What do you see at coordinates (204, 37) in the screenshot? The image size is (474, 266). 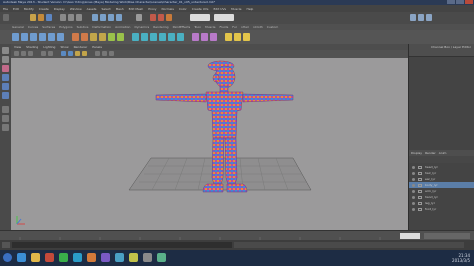 I see `merge-icon` at bounding box center [204, 37].